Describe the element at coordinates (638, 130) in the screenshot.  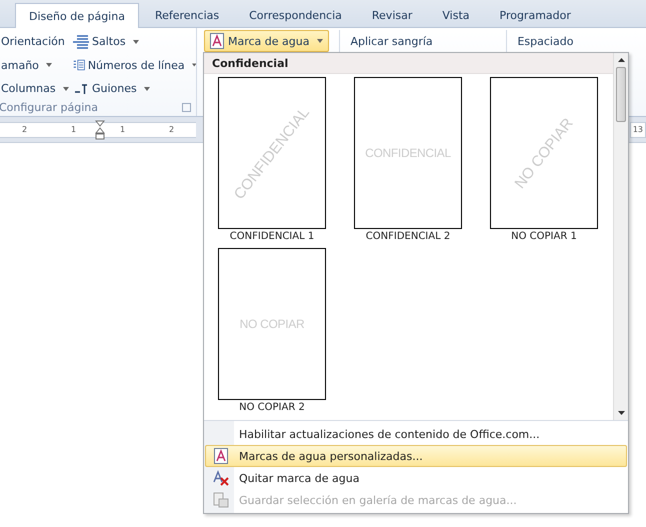
I see `ruler-number: 13` at that location.